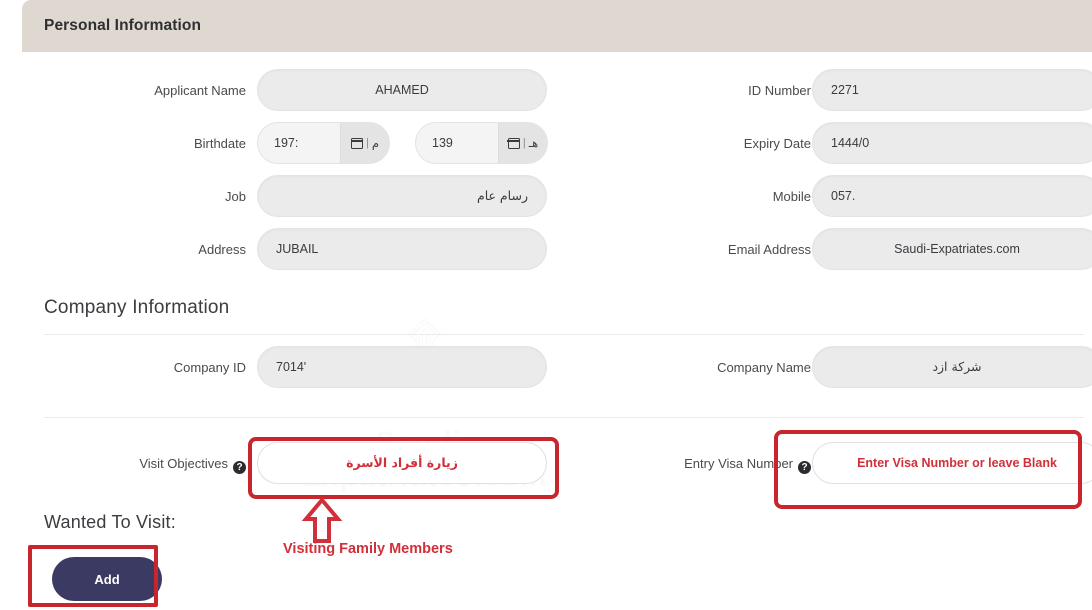  I want to click on entry-visa-number-input: Enter Visa Number or leave Blank, so click(952, 463).